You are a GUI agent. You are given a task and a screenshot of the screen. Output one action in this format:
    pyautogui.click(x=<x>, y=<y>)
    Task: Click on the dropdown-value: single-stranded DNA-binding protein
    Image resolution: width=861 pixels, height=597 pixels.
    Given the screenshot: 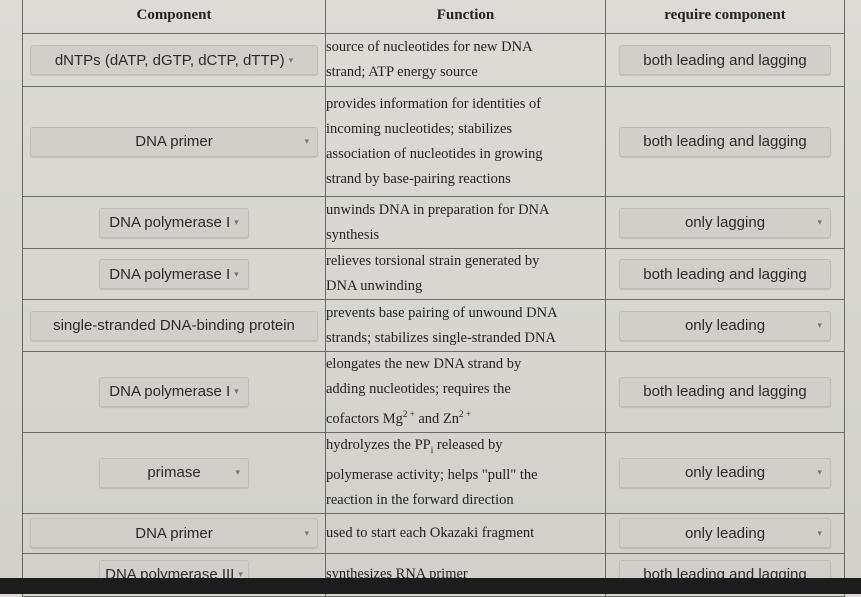 What is the action you would take?
    pyautogui.click(x=174, y=325)
    